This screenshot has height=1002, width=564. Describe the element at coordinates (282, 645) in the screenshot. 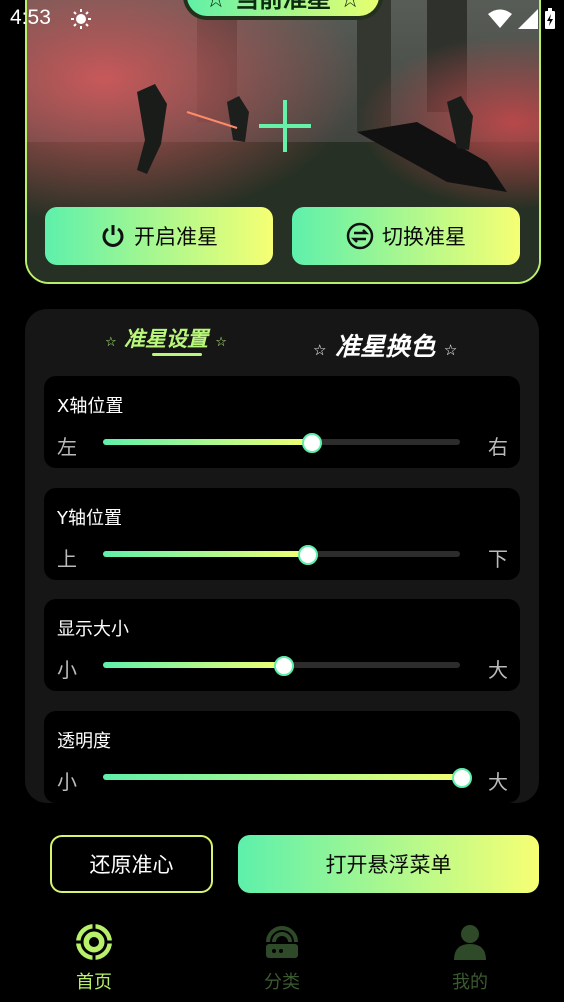

I see `slider-size: 显示大小 小 大` at that location.